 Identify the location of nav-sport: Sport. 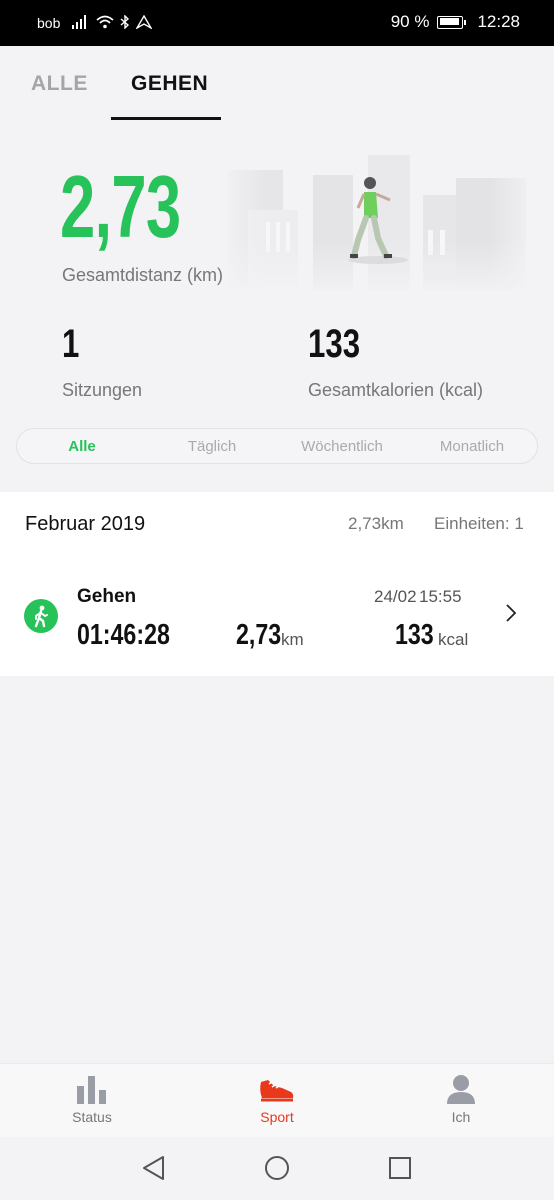
(277, 1099).